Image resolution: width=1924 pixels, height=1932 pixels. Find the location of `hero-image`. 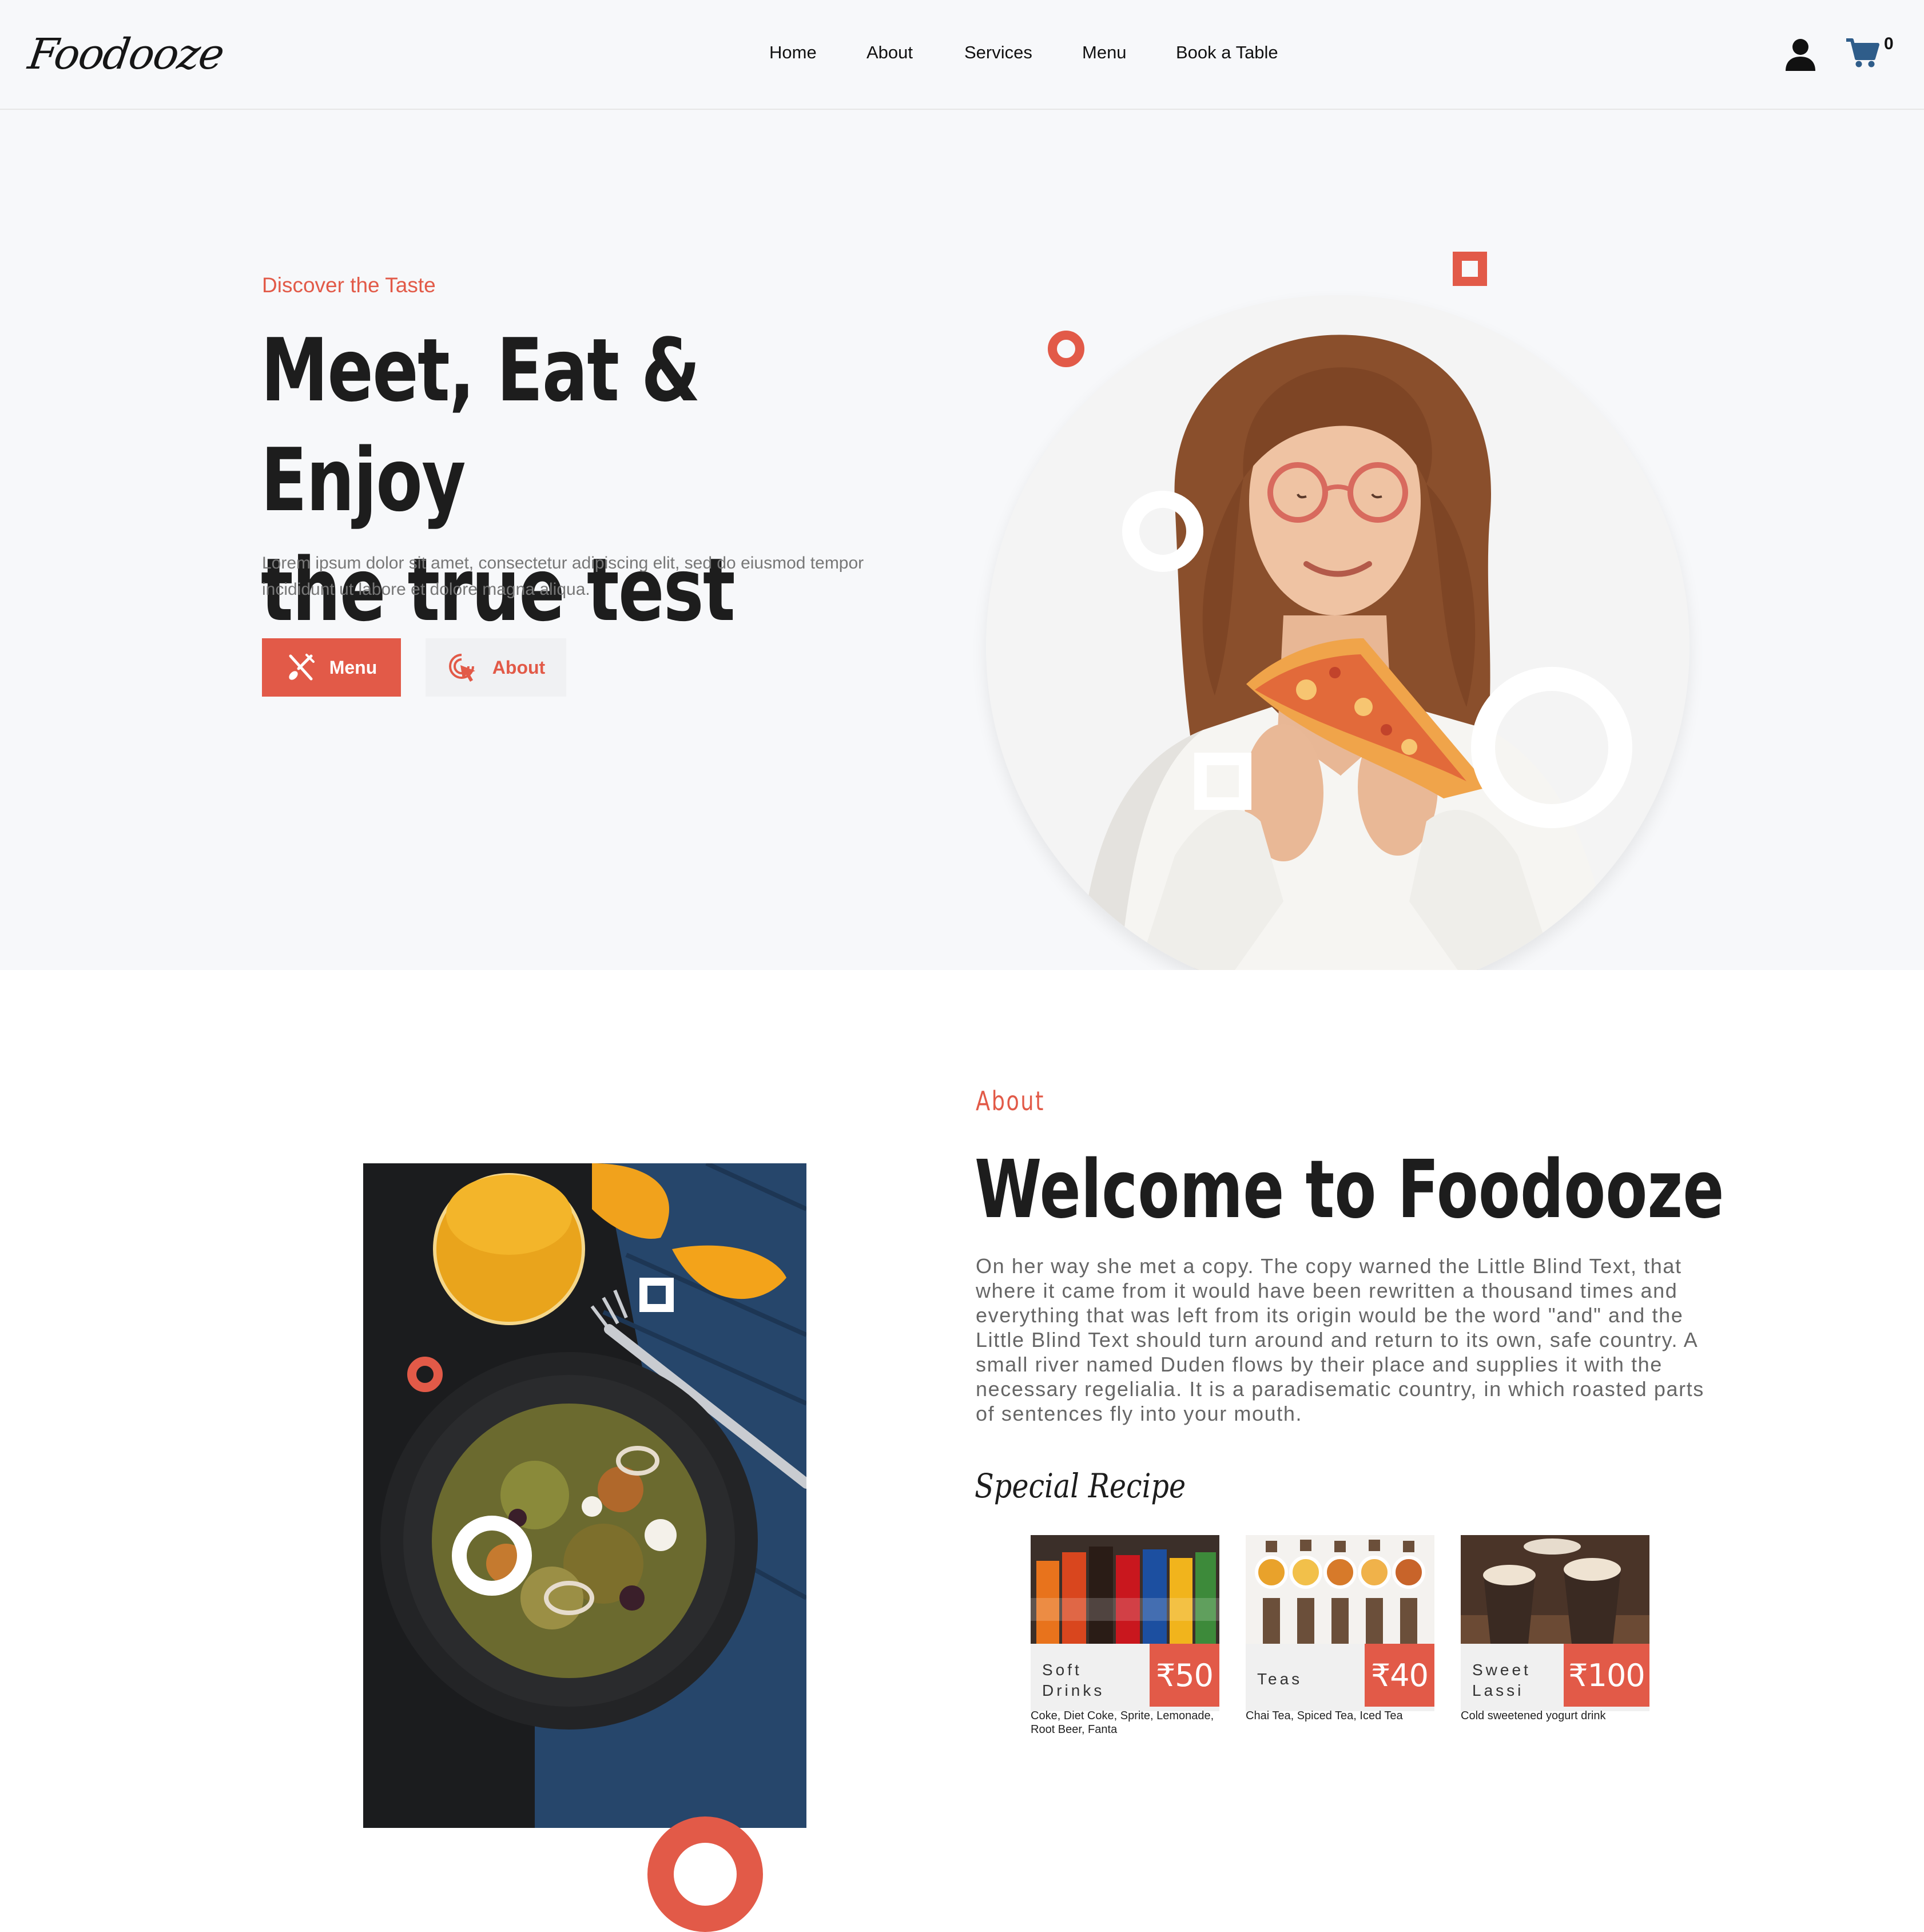

hero-image is located at coordinates (1338, 647).